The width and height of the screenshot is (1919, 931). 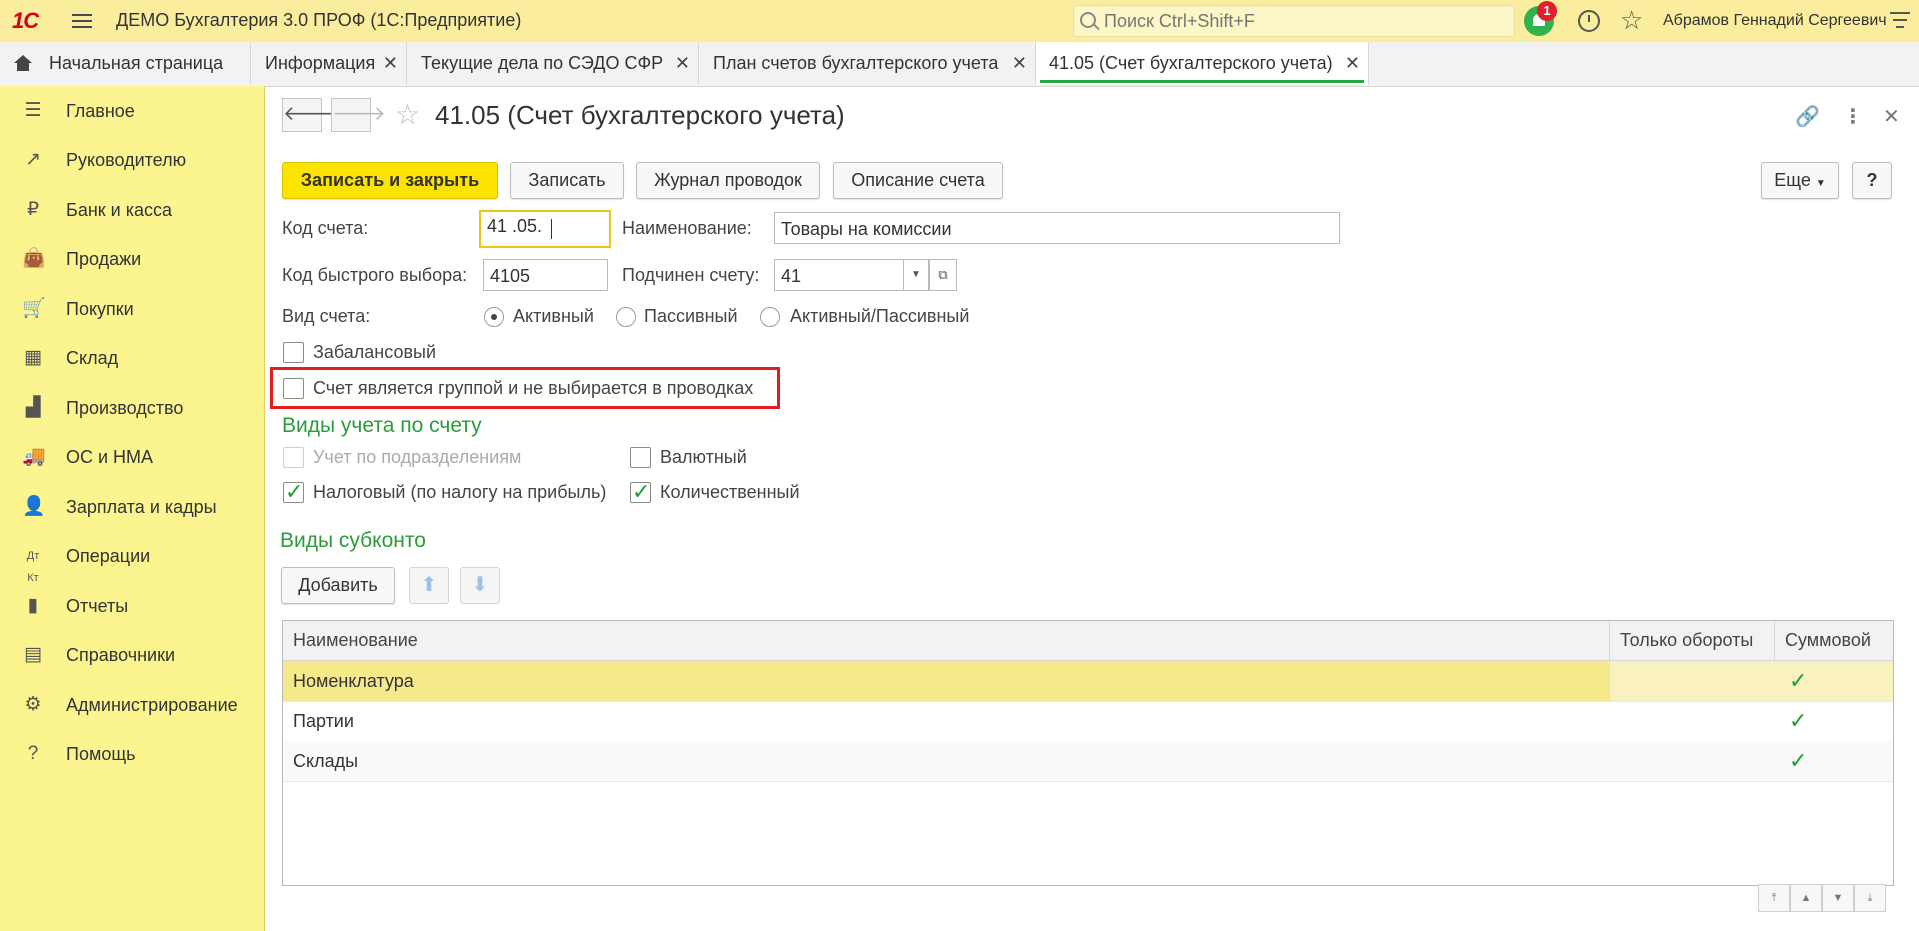 I want to click on tab-chart-of-accounts: План счетов бухгалтерского учета ✕, so click(x=867, y=63).